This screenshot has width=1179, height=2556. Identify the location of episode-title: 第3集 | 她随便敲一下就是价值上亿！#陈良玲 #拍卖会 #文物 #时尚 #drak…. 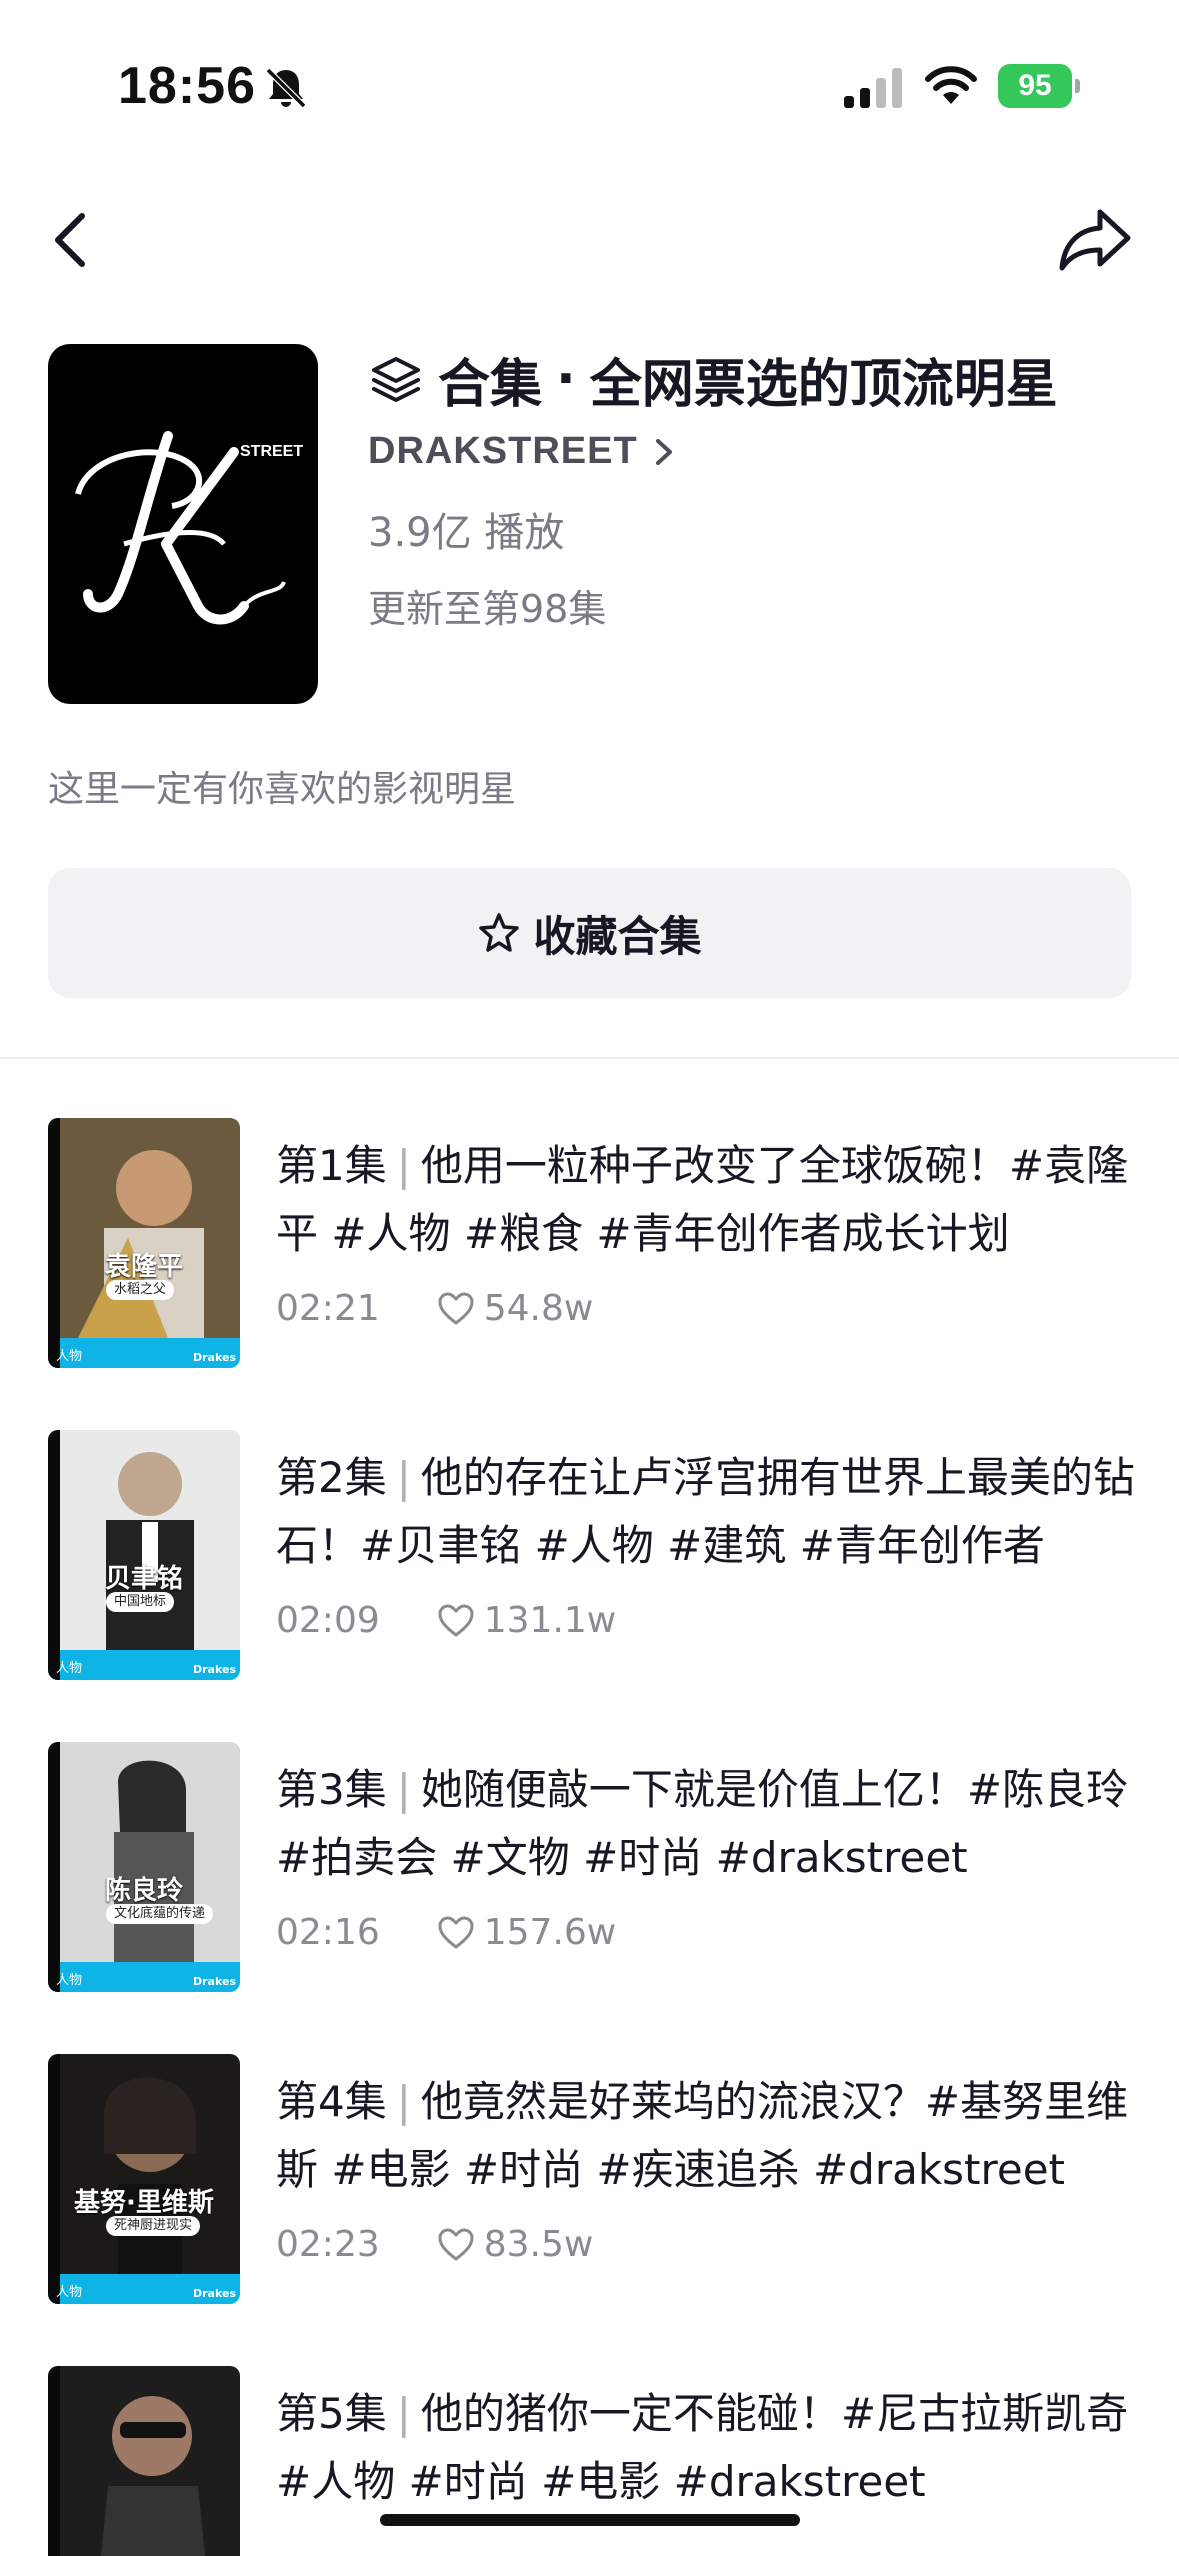
(702, 1823).